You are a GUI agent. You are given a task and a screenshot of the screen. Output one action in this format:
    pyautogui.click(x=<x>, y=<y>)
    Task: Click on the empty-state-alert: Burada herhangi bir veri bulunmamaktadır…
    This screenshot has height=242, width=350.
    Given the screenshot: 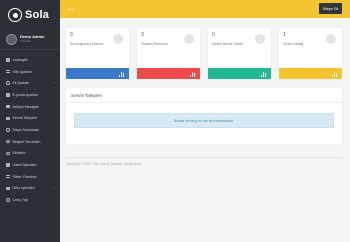 What is the action you would take?
    pyautogui.click(x=204, y=120)
    